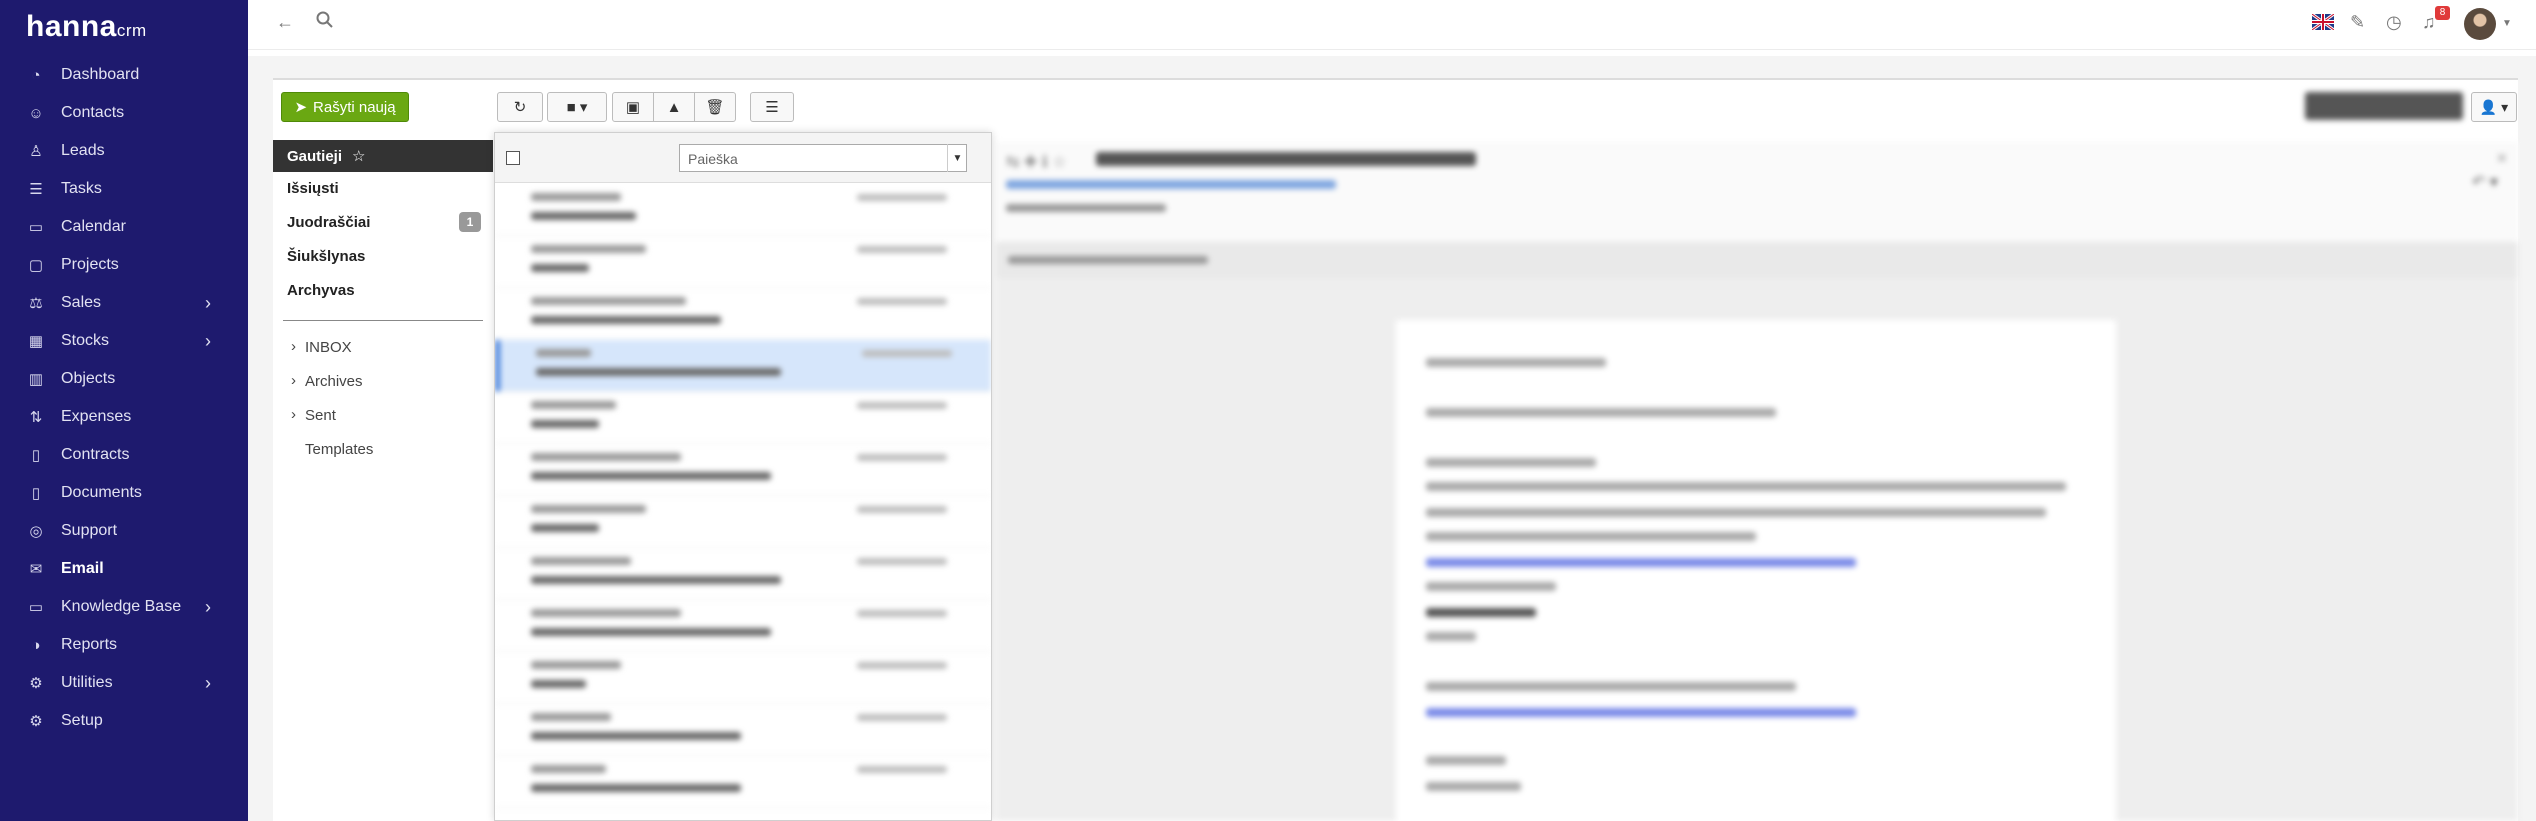  What do you see at coordinates (383, 320) in the screenshot?
I see `folder-divider` at bounding box center [383, 320].